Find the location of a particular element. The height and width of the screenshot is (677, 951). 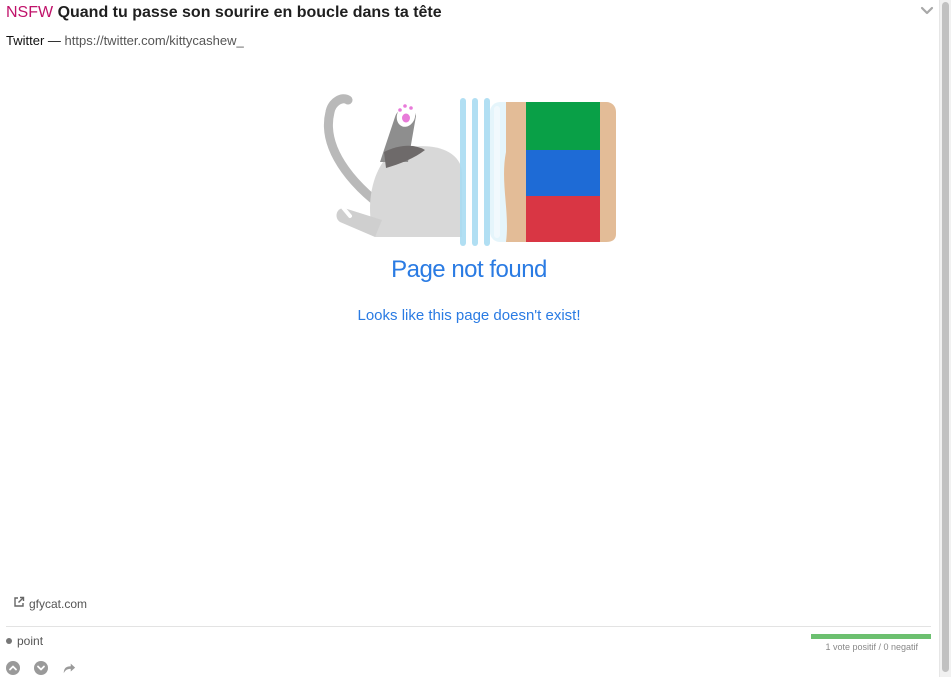

upvote-icon is located at coordinates (13, 668).